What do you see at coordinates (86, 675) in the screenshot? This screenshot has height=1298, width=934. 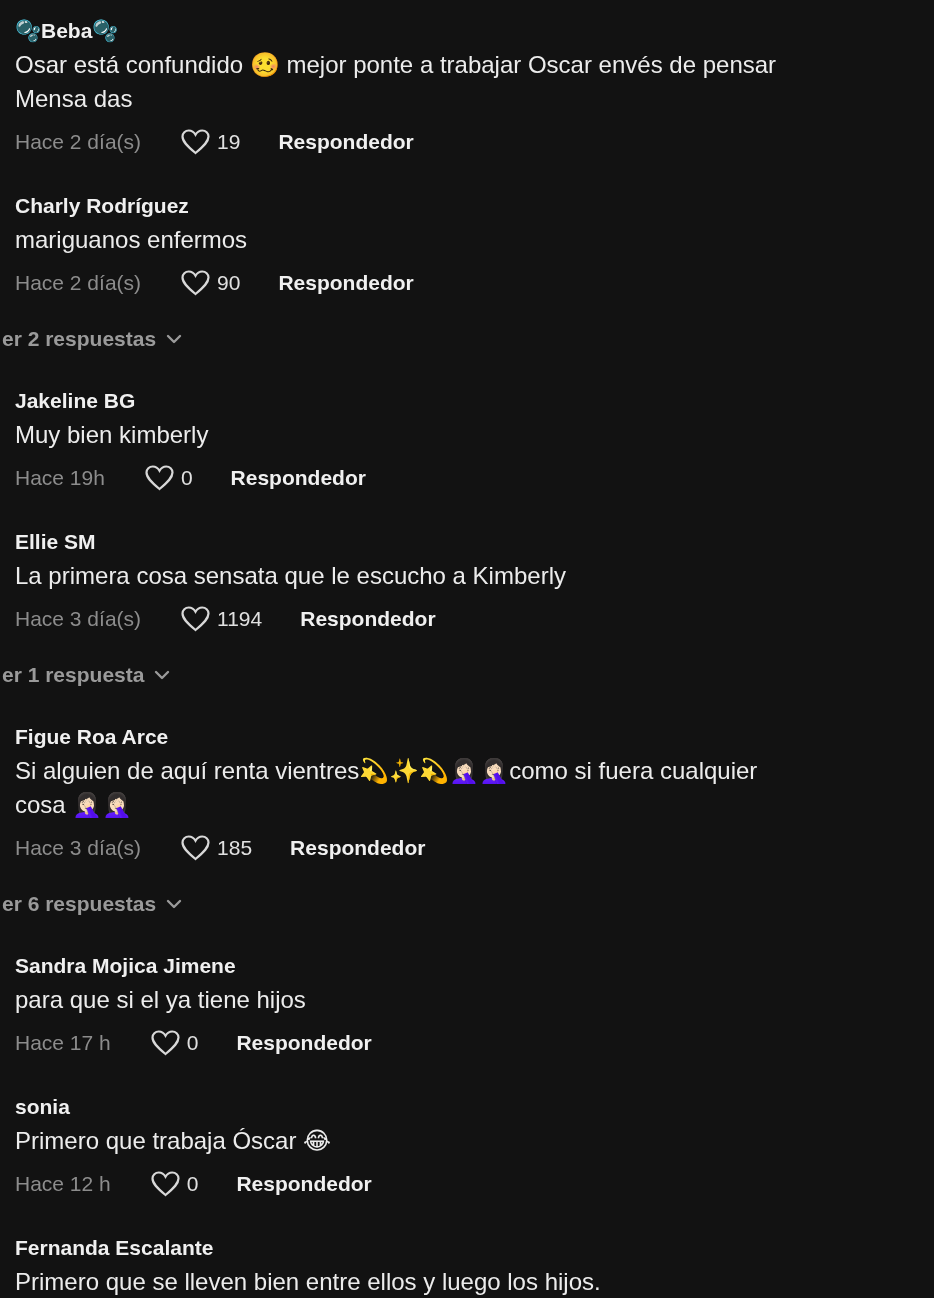 I see `view-replies-button: er 1 respuesta` at bounding box center [86, 675].